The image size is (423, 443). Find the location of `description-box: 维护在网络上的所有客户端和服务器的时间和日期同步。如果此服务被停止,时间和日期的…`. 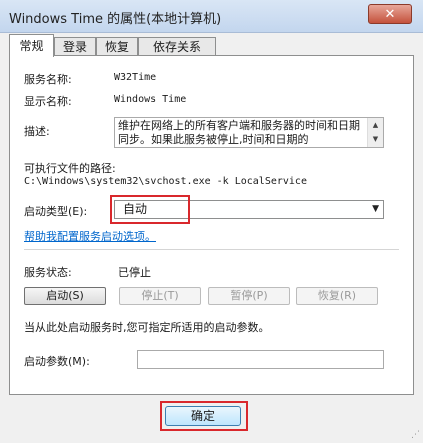

description-box: 维护在网络上的所有客户端和服务器的时间和日期同步。如果此服务被停止,时间和日期的… is located at coordinates (249, 132).